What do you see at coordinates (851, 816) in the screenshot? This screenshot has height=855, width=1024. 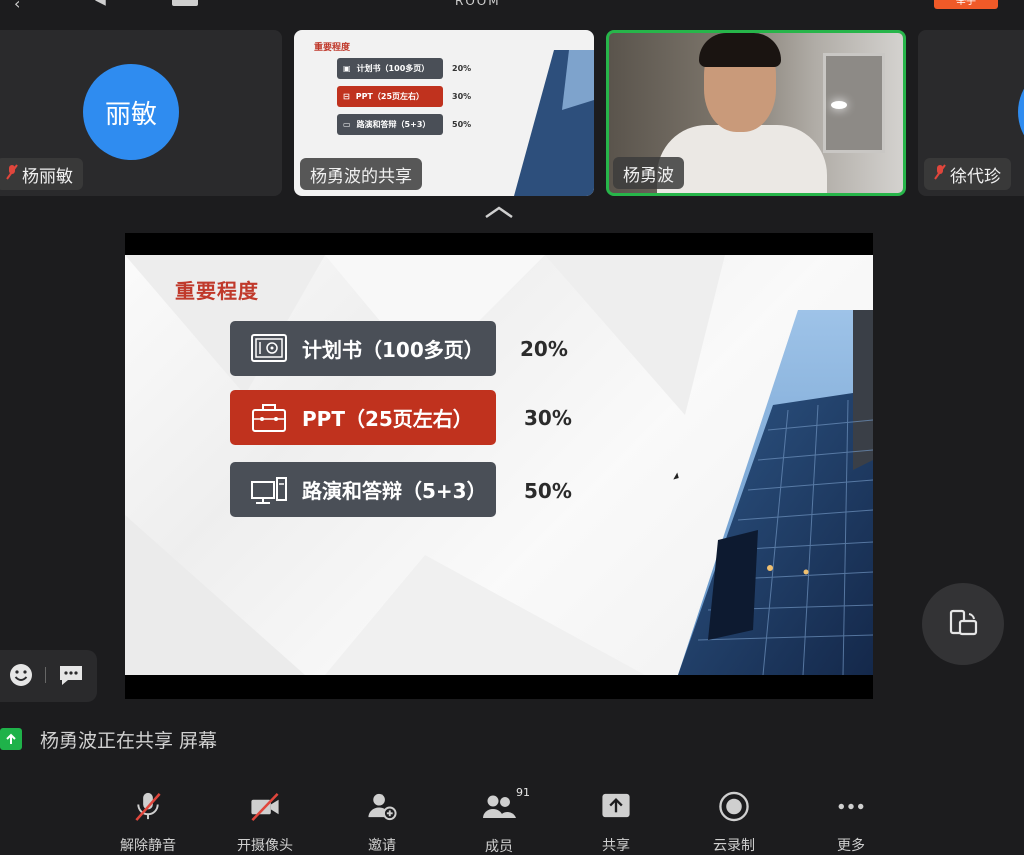 I see `more-button: 更多` at bounding box center [851, 816].